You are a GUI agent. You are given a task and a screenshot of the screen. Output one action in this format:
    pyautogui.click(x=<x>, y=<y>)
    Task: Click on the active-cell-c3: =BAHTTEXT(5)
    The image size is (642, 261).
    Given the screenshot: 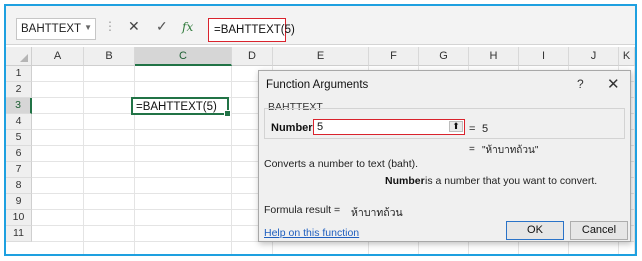 What is the action you would take?
    pyautogui.click(x=181, y=107)
    